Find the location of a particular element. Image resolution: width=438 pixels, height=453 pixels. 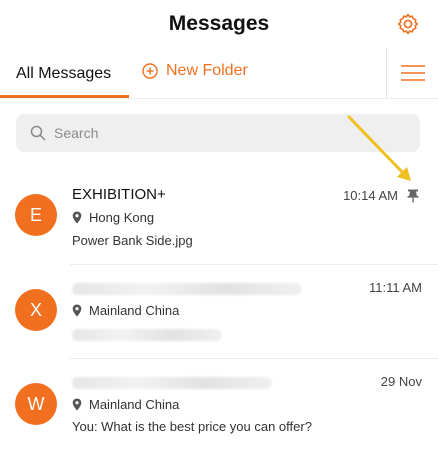

avatar: X is located at coordinates (36, 310).